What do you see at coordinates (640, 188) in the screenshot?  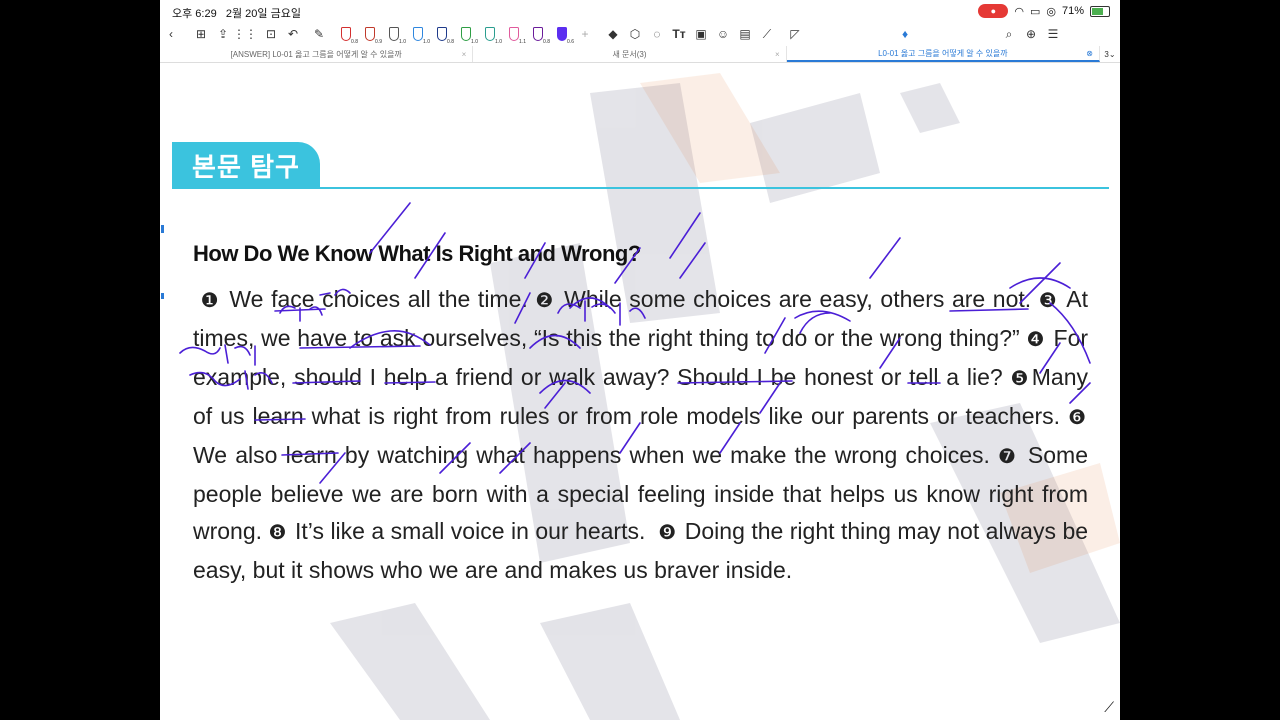 I see `section-divider` at bounding box center [640, 188].